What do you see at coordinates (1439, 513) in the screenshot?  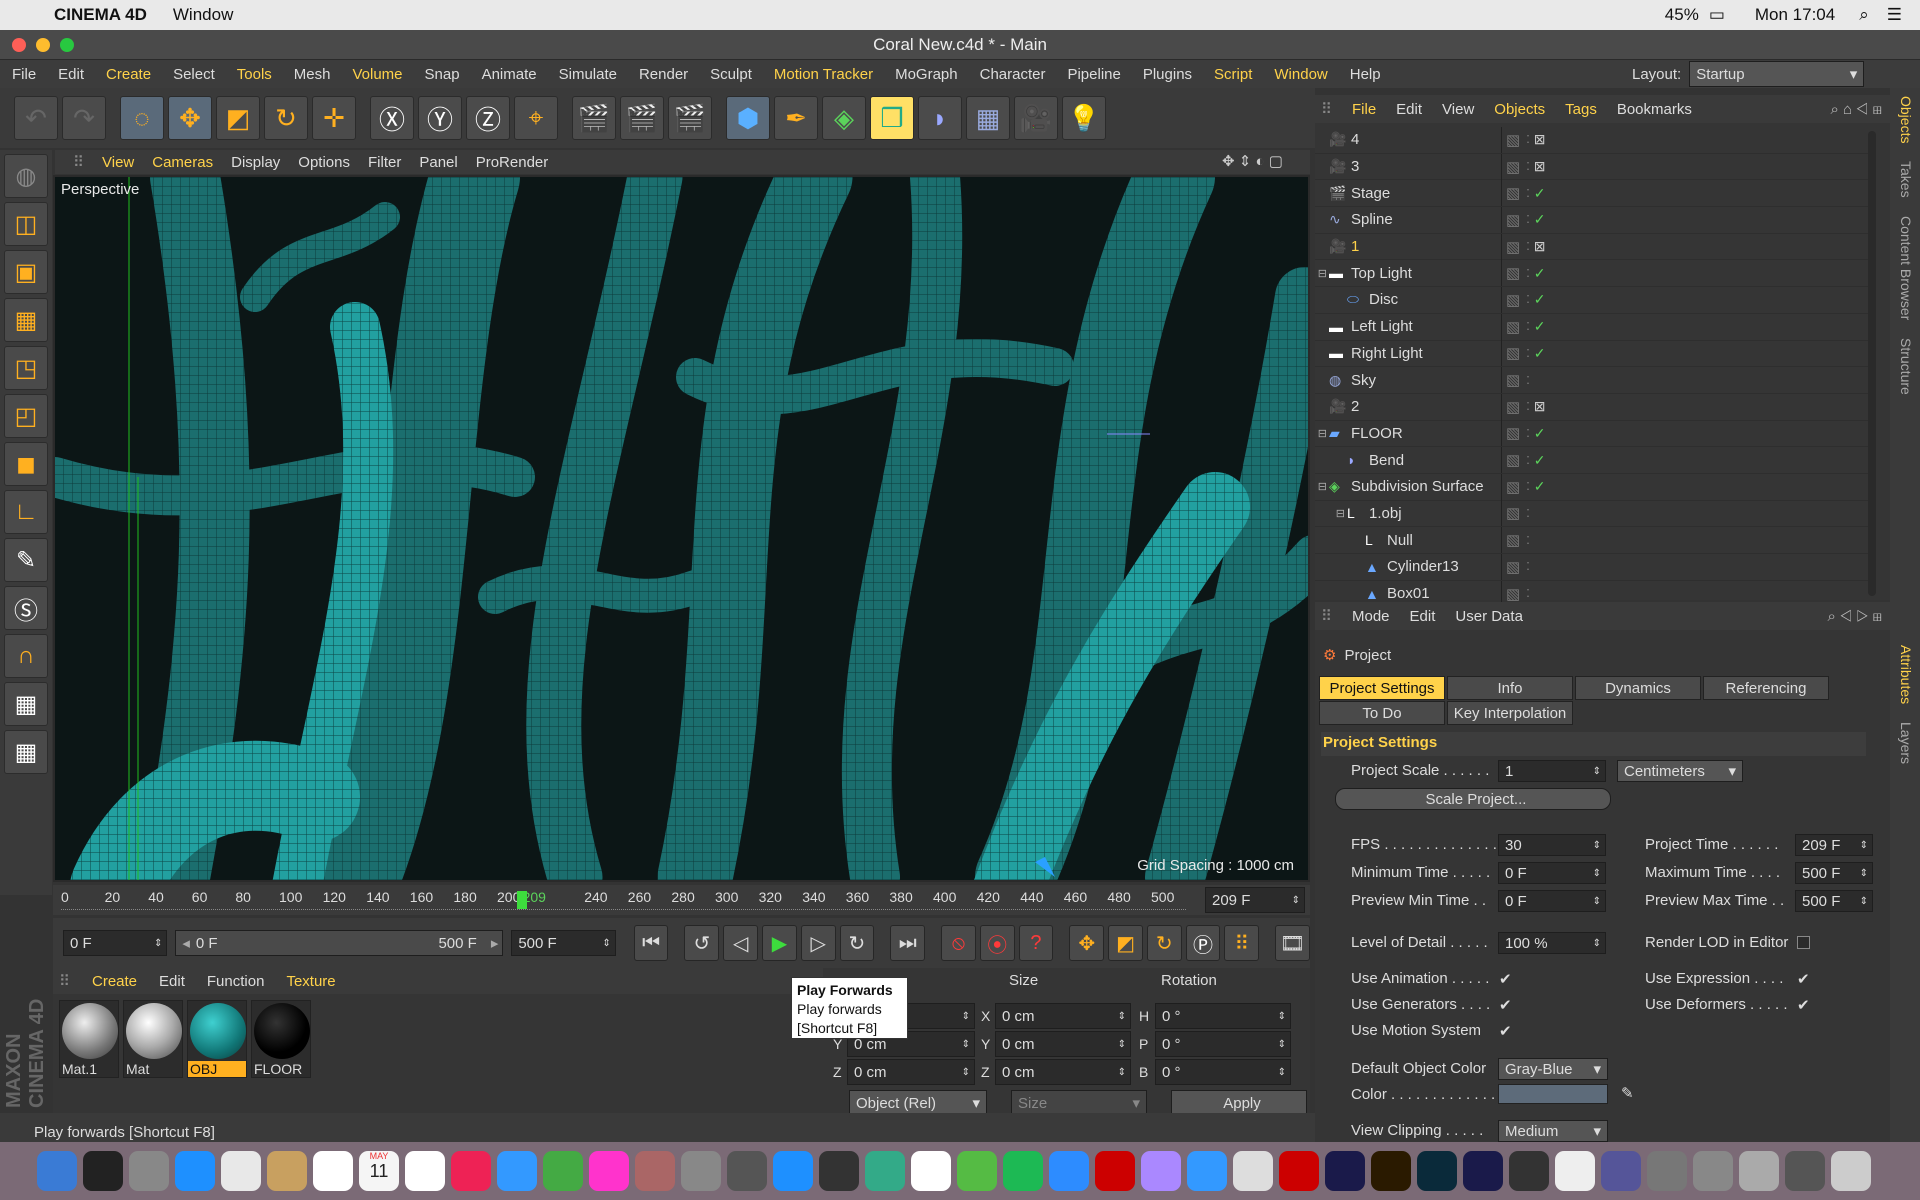 I see `object-name: 1.obj` at bounding box center [1439, 513].